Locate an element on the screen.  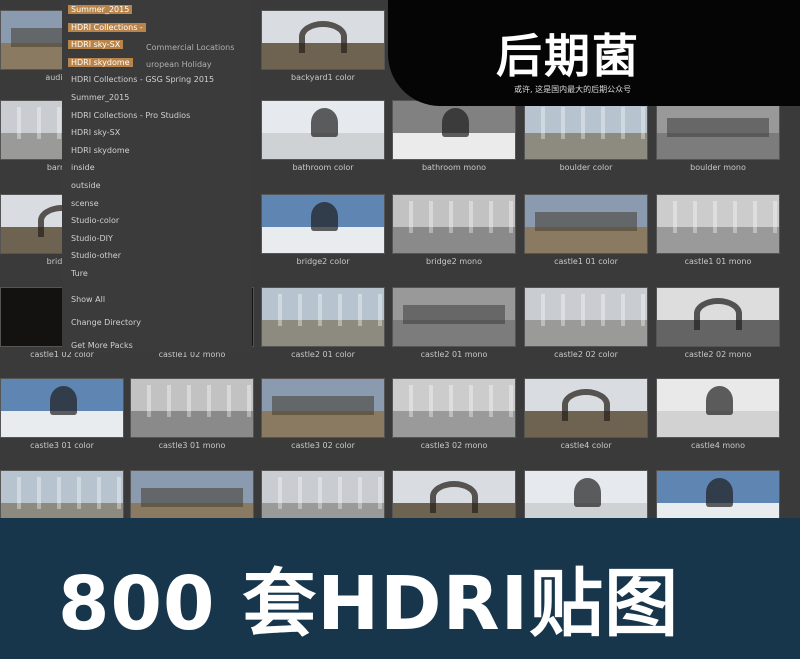
hdri-thumbnail-label: castle3 02 color is located at coordinates (323, 445).